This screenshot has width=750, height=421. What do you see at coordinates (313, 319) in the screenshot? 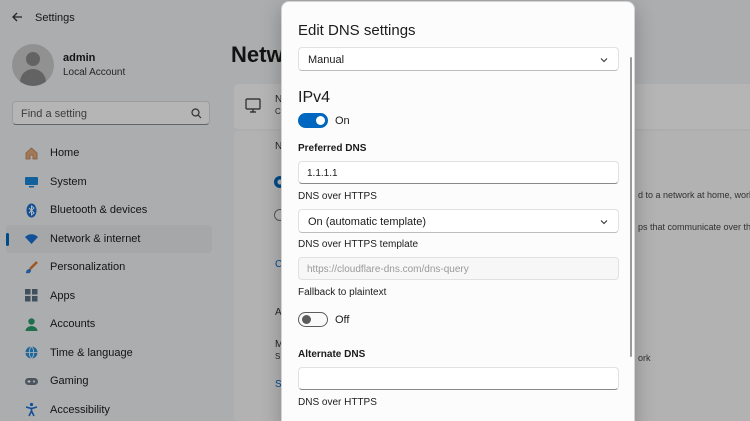
I see `fallback-toggle` at bounding box center [313, 319].